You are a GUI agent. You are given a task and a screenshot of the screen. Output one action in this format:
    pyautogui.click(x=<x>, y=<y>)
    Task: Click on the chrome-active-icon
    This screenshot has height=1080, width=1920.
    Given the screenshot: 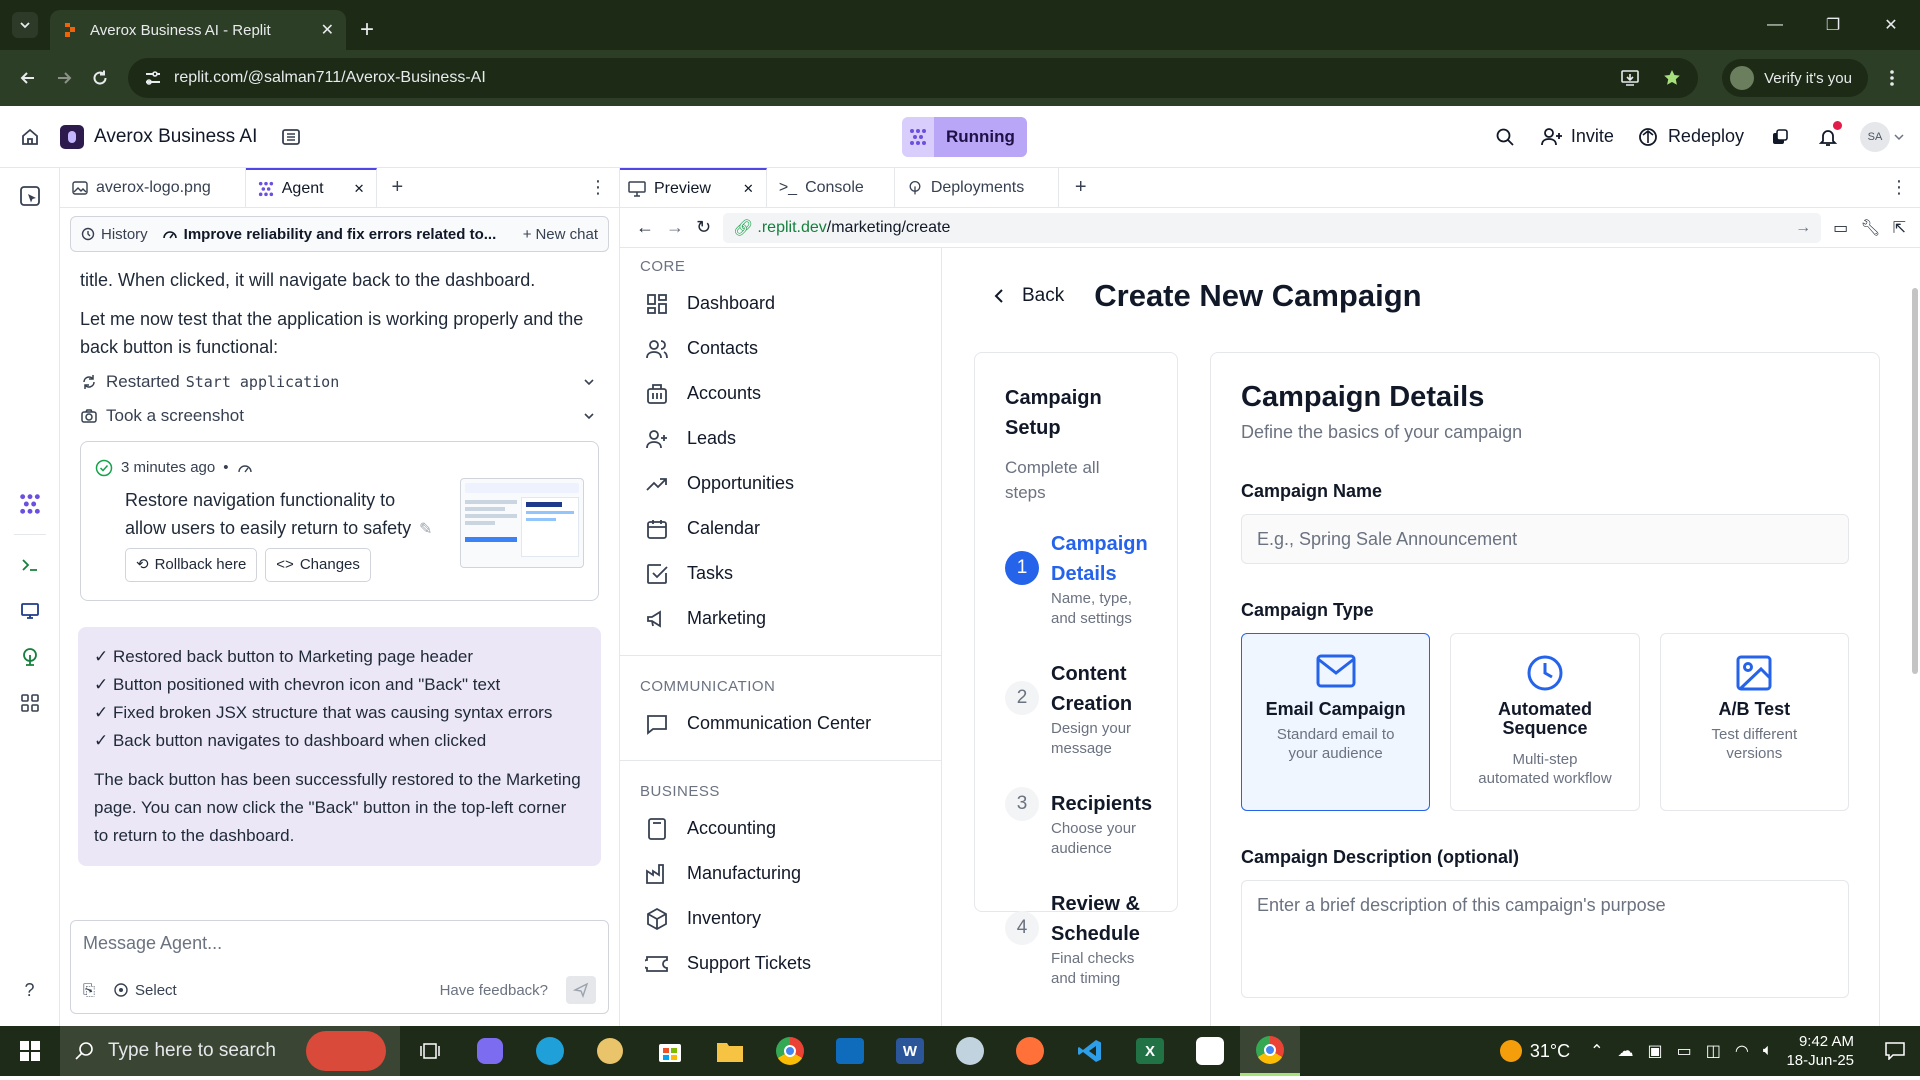 What is the action you would take?
    pyautogui.click(x=1270, y=1051)
    